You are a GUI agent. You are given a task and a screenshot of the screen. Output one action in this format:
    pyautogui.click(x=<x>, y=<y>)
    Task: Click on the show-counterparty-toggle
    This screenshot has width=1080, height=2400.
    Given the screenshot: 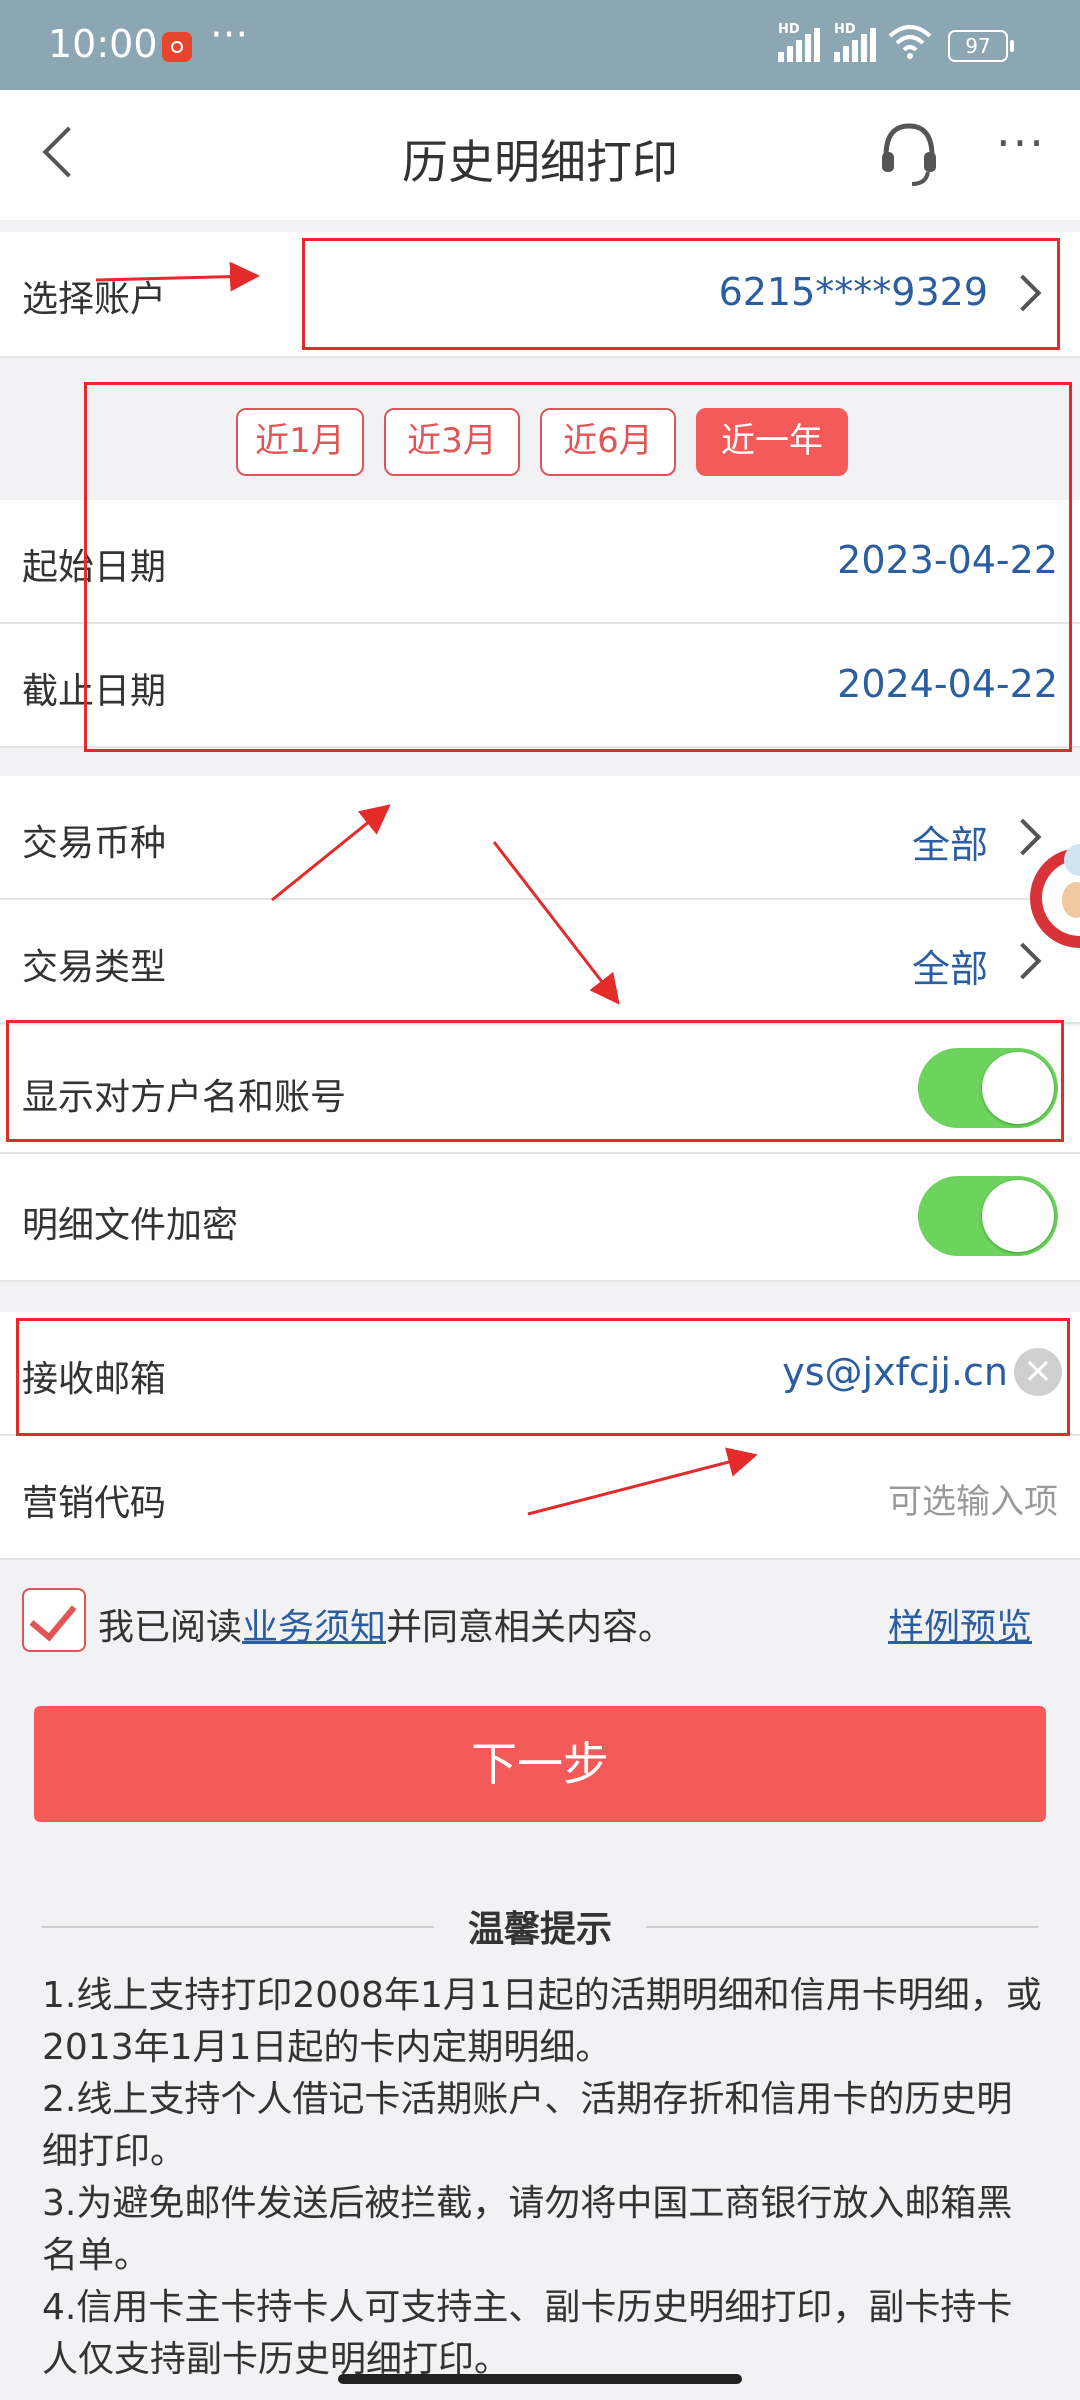 What is the action you would take?
    pyautogui.click(x=988, y=1088)
    